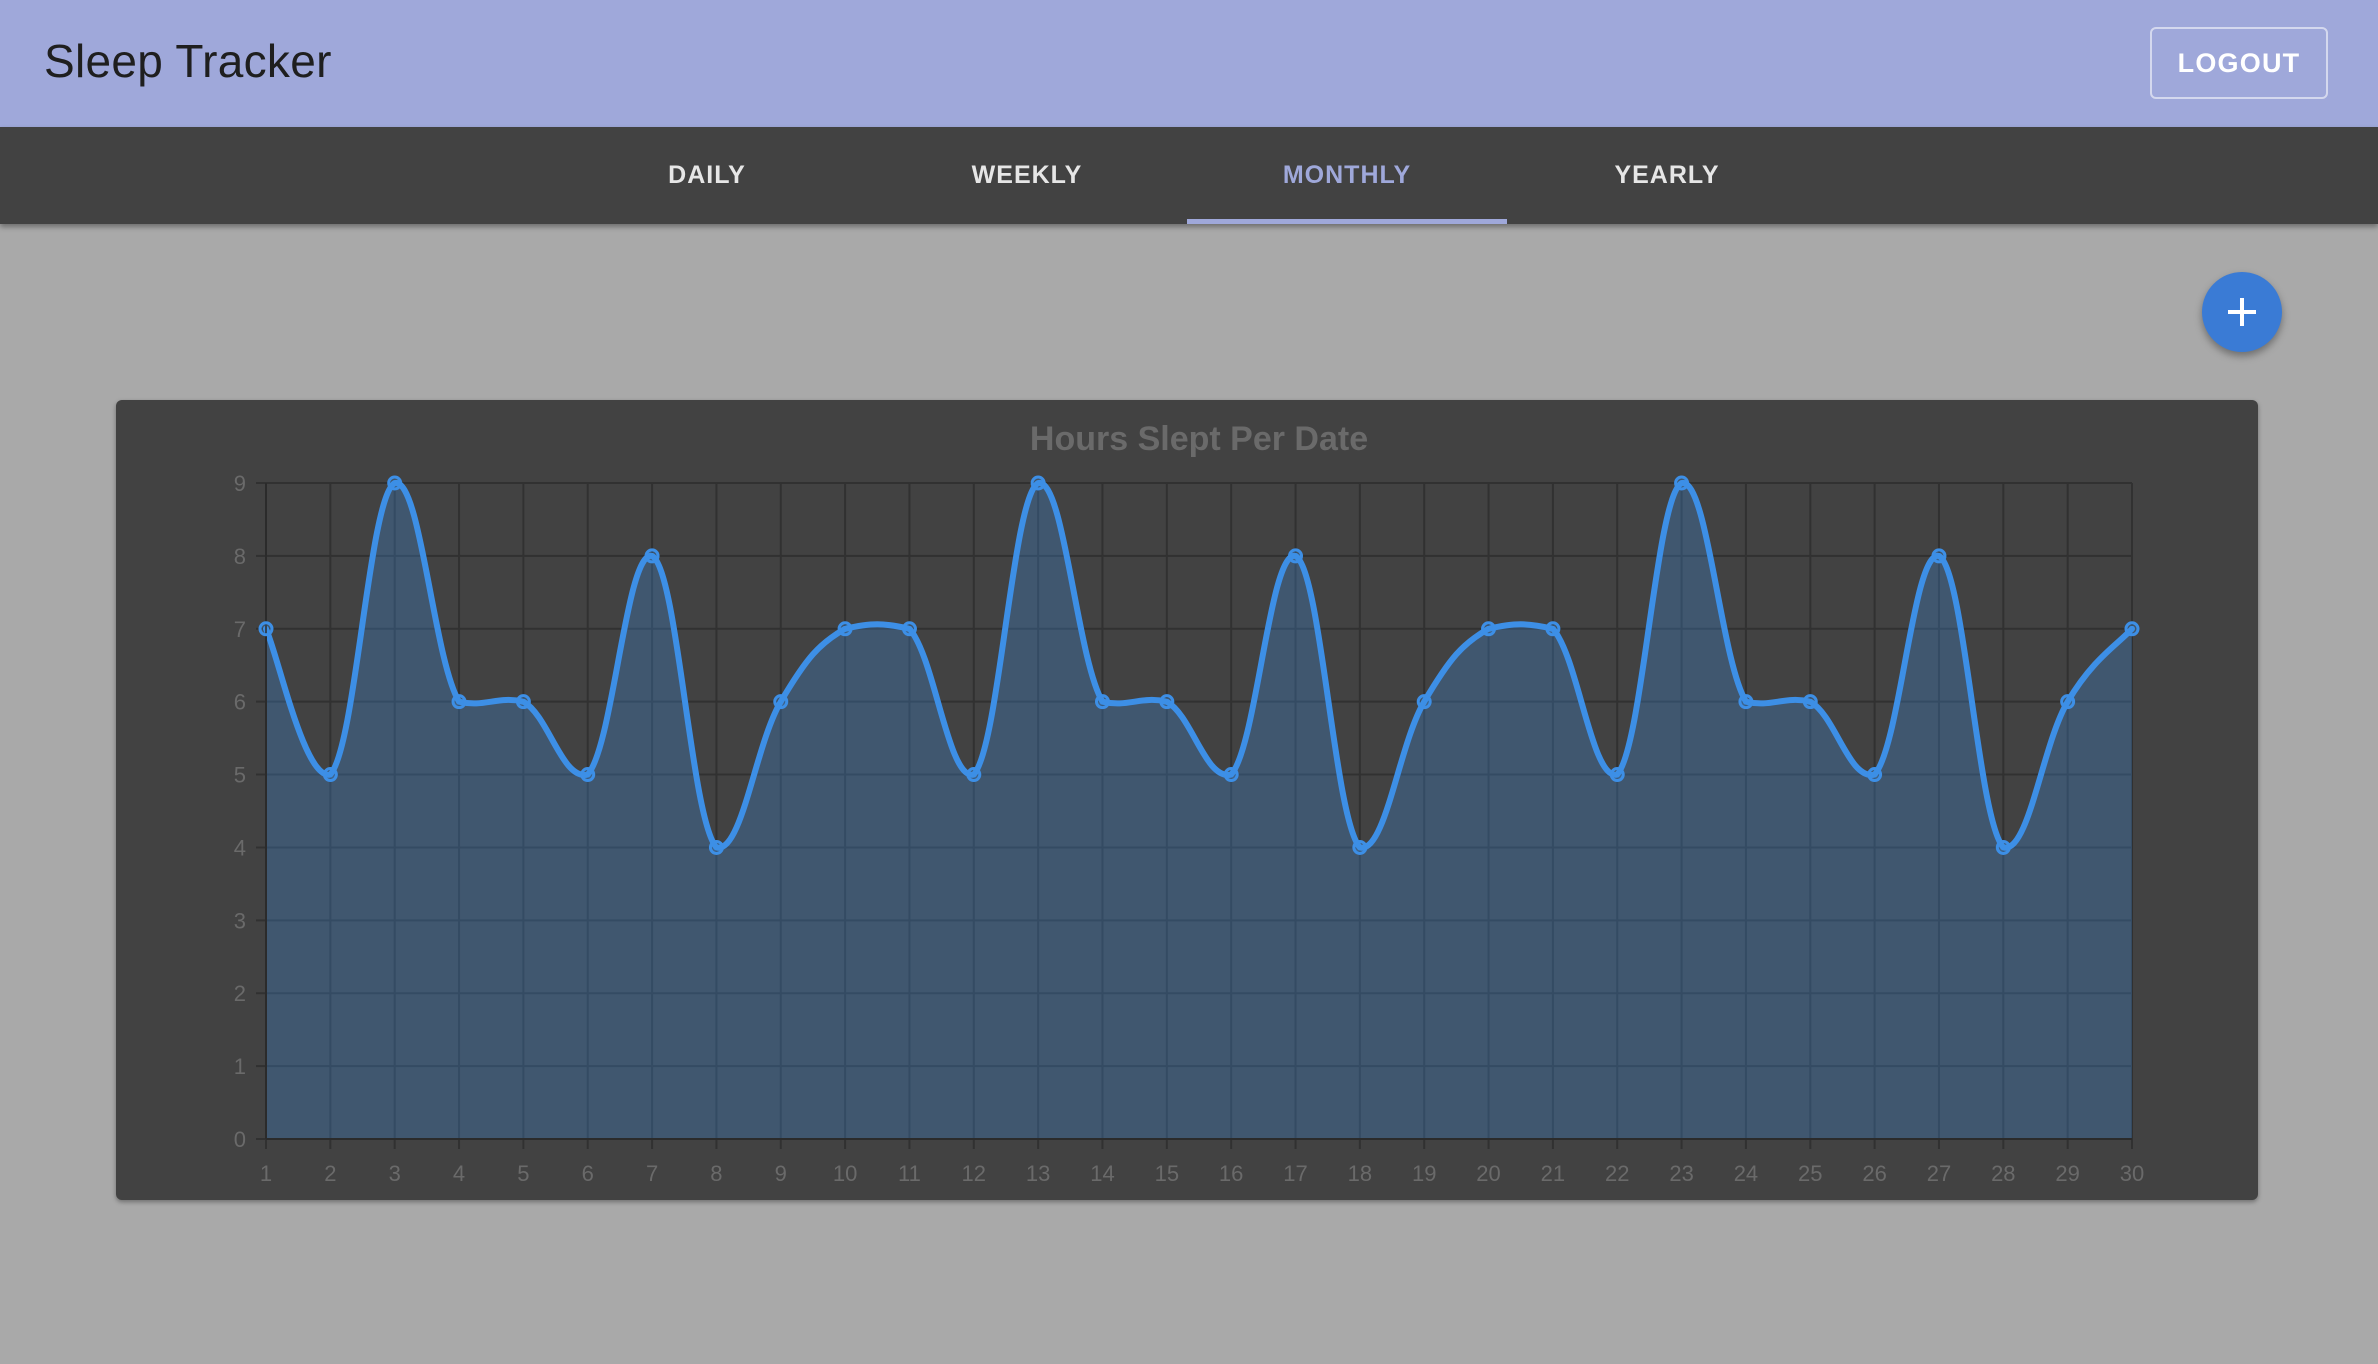  Describe the element at coordinates (1617, 1173) in the screenshot. I see `x-tick-label: 22` at that location.